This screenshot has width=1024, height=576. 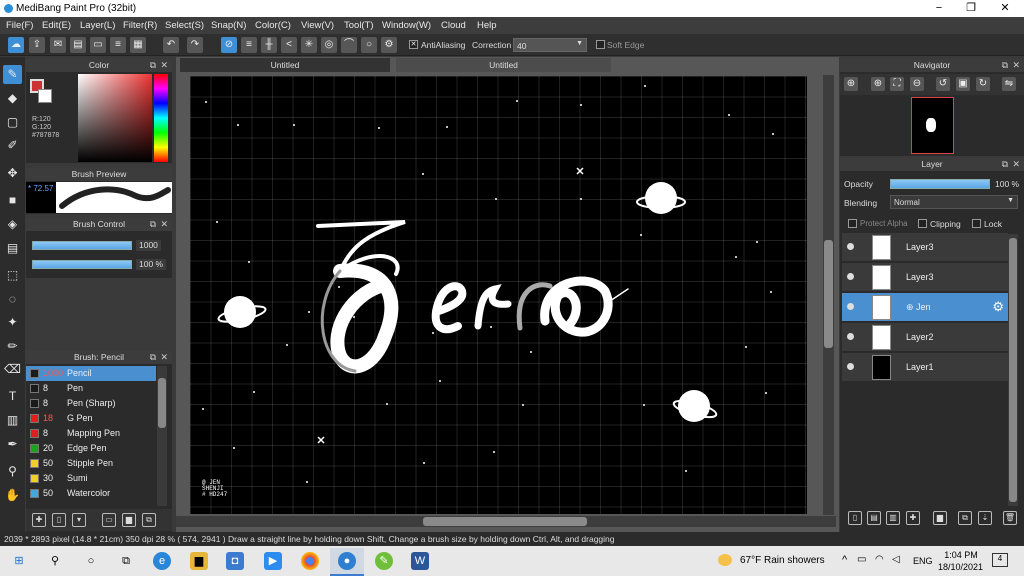 I want to click on network-icon: ◠, so click(x=879, y=559).